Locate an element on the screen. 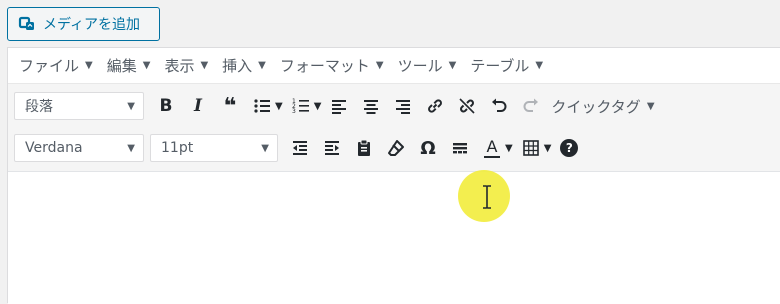 This screenshot has width=780, height=304. special-character-button: Ω is located at coordinates (428, 148).